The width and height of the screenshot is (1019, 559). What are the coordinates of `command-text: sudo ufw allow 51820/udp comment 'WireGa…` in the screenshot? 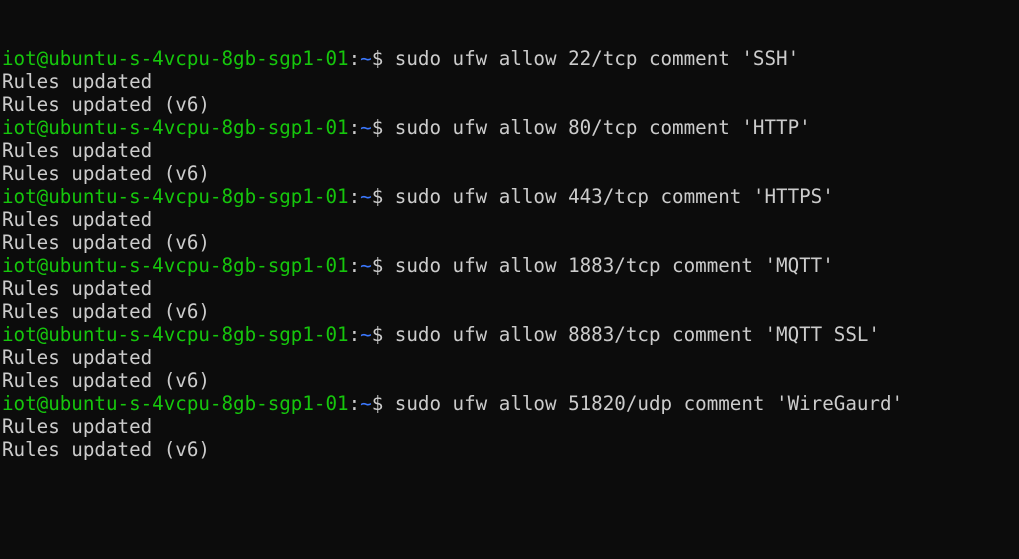 It's located at (643, 403).